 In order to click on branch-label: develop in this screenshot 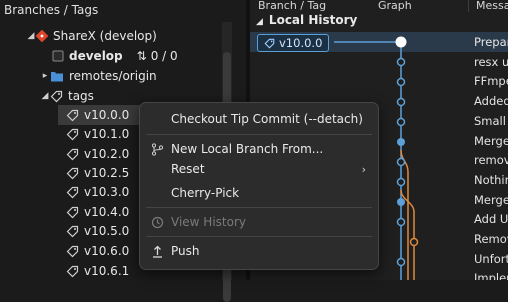, I will do `click(96, 56)`.